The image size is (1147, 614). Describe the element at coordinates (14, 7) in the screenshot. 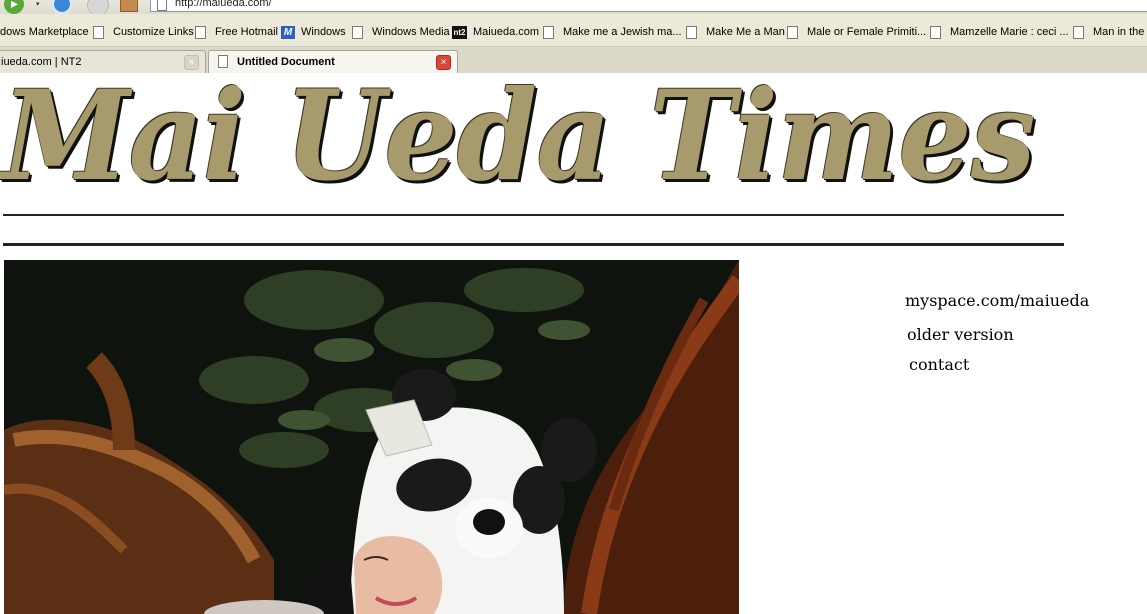

I see `forward-button` at that location.